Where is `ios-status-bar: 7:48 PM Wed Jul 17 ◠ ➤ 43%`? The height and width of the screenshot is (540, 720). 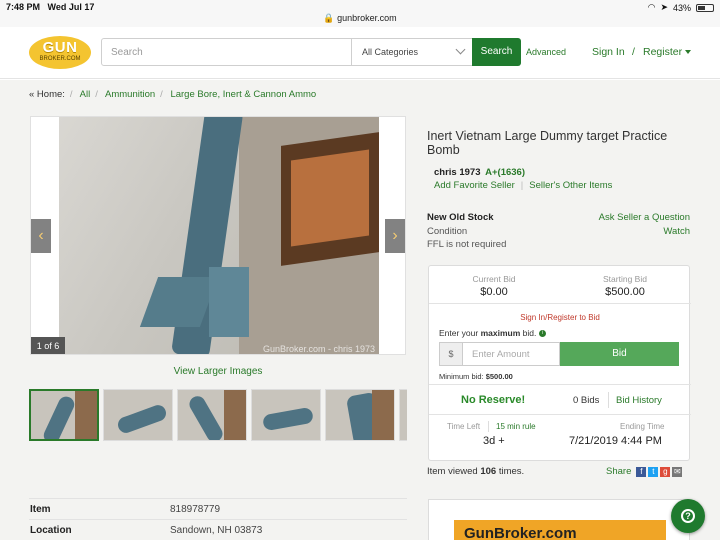
ios-status-bar: 7:48 PM Wed Jul 17 ◠ ➤ 43% is located at coordinates (360, 6).